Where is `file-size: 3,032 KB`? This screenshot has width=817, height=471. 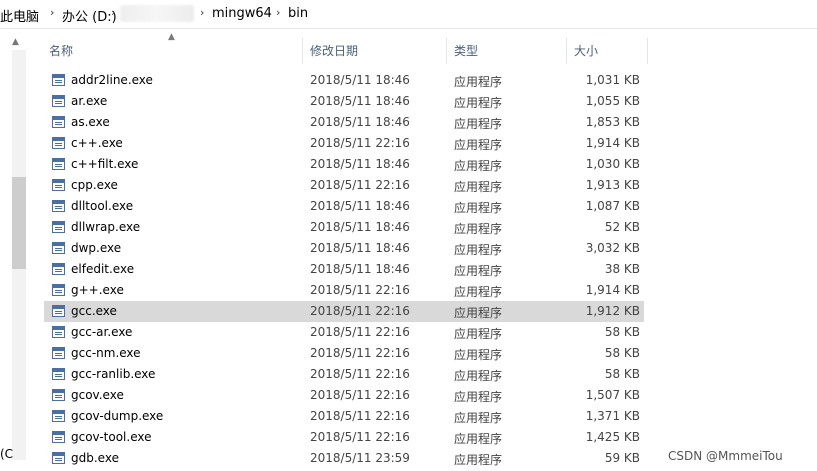 file-size: 3,032 KB is located at coordinates (612, 248).